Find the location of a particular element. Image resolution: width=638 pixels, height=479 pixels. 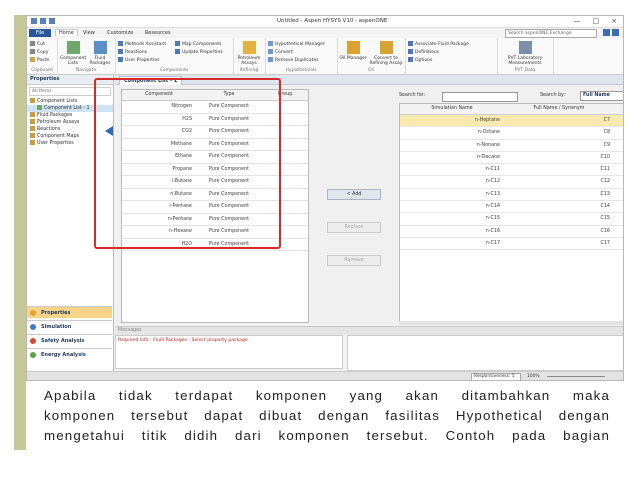

save-icon is located at coordinates (34, 21).